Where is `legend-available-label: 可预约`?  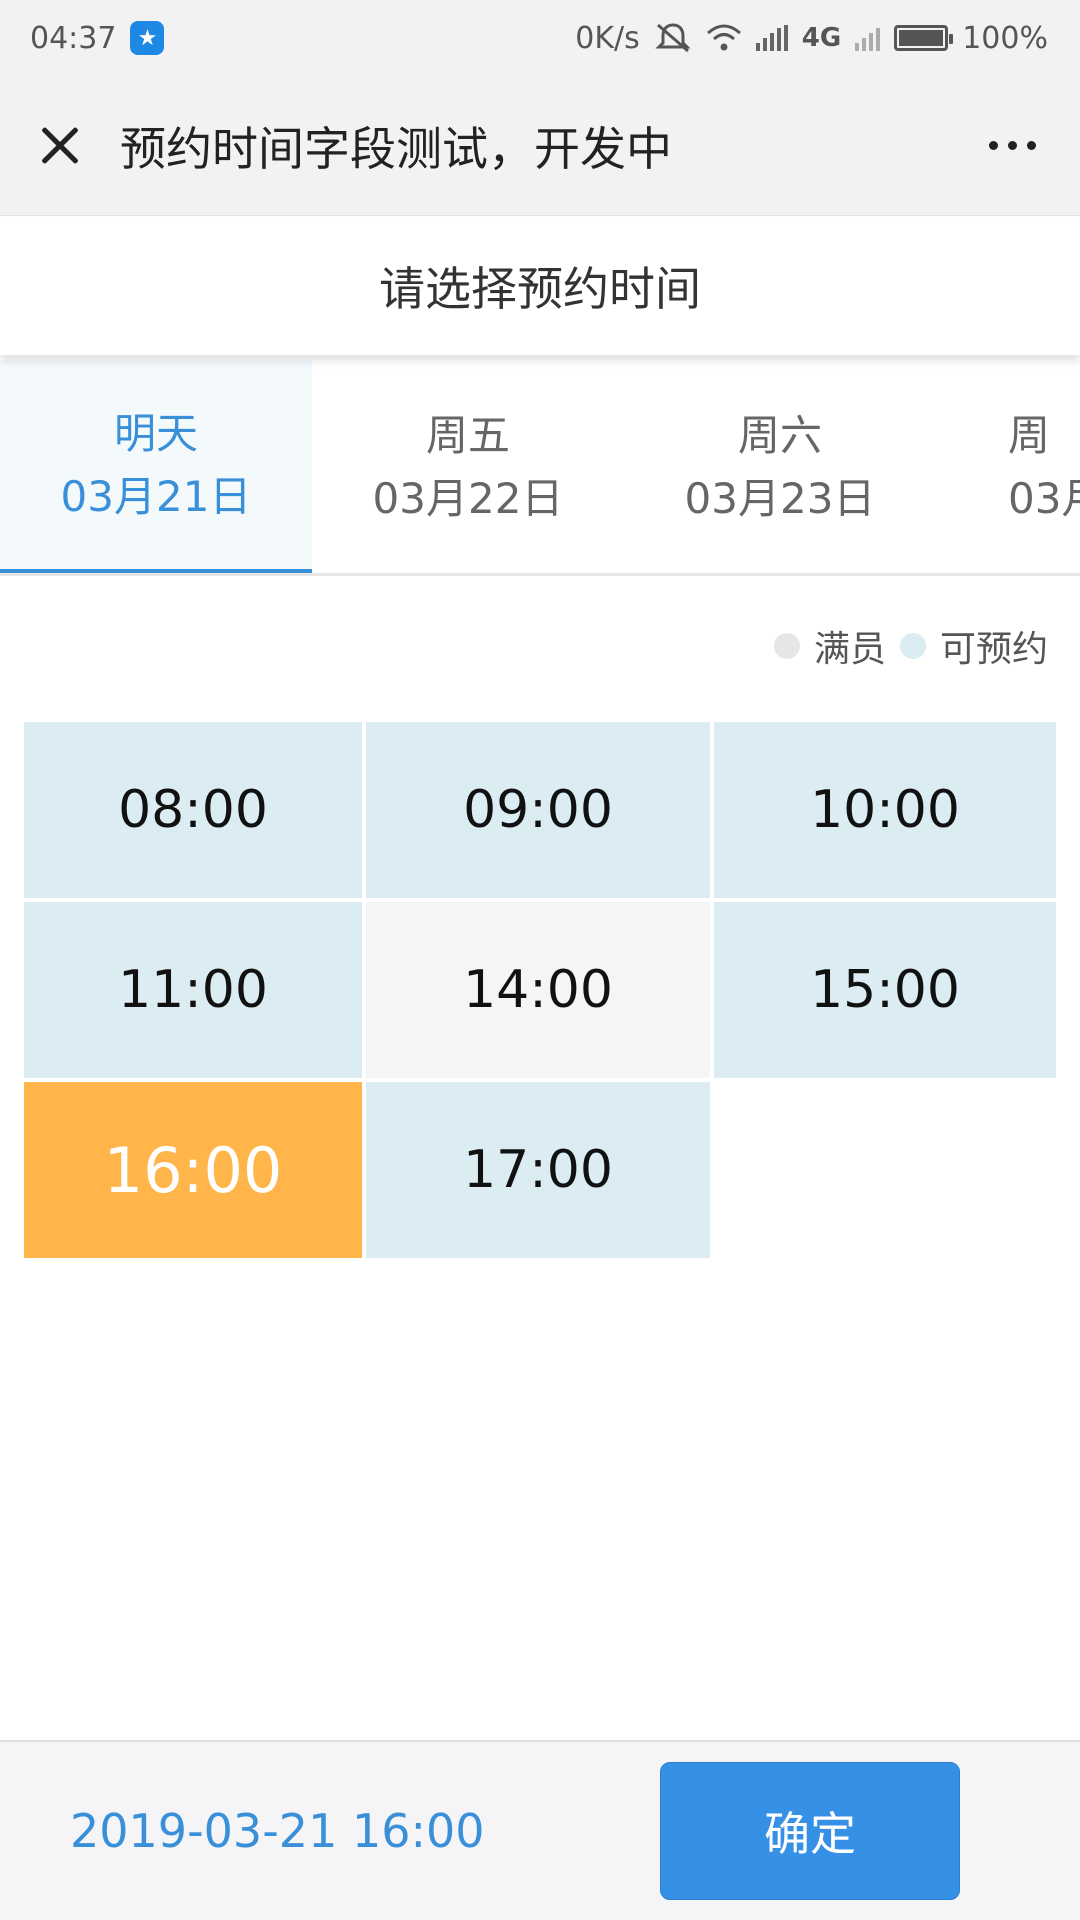 legend-available-label: 可预约 is located at coordinates (993, 649).